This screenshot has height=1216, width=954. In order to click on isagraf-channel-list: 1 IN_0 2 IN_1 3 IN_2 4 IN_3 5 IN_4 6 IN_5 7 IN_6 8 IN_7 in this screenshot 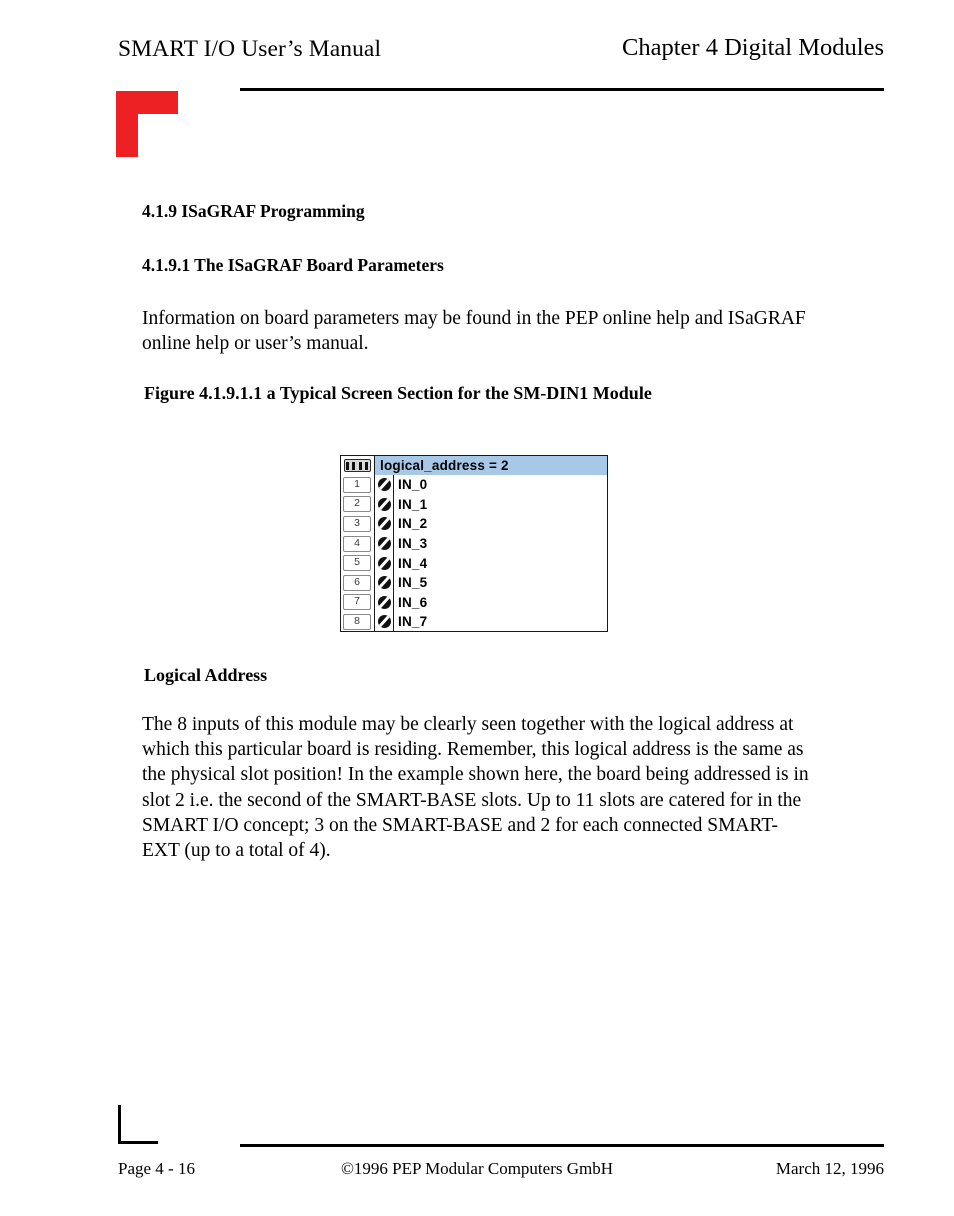, I will do `click(474, 553)`.